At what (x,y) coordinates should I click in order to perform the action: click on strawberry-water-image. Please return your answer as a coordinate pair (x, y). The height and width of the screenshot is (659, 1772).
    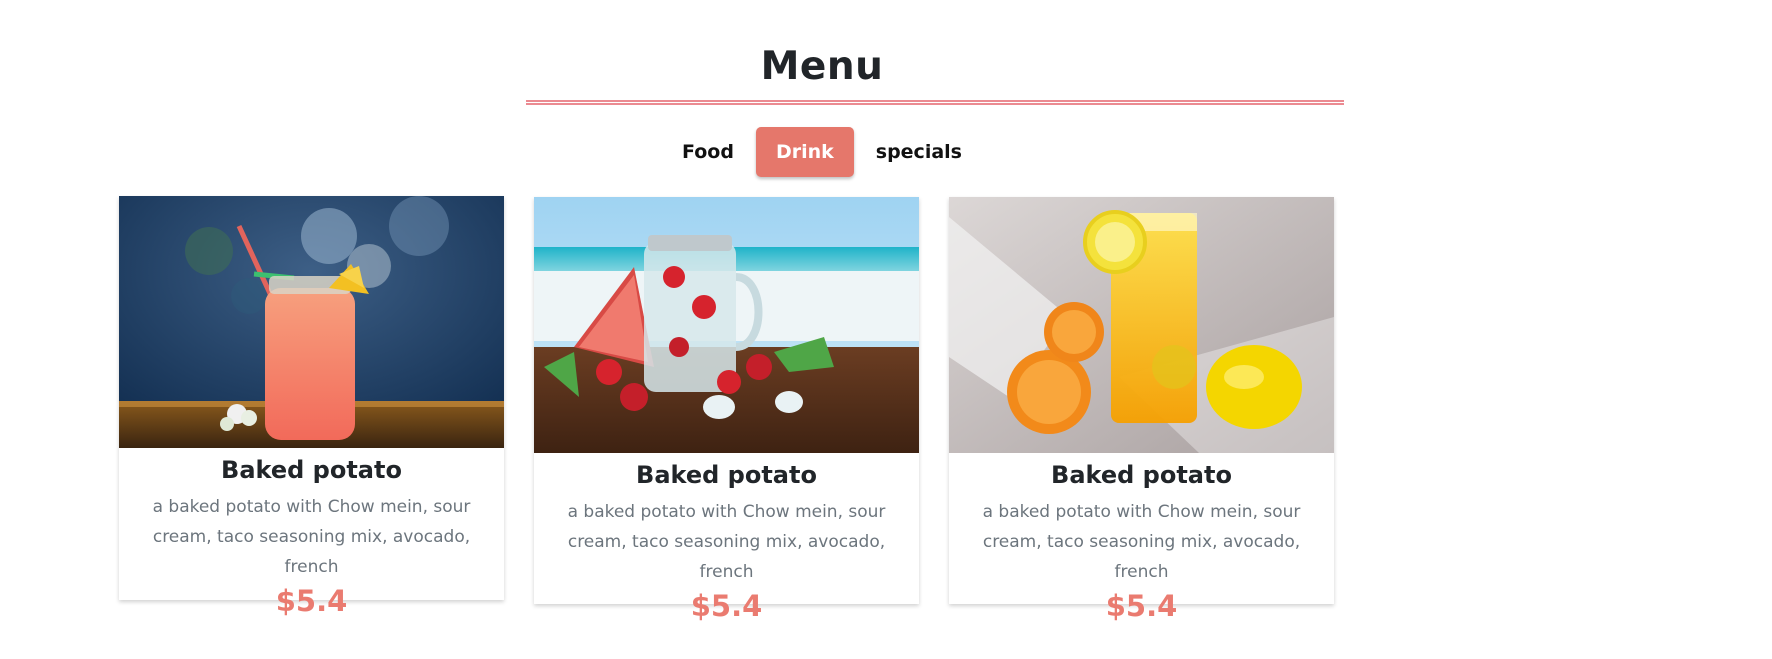
    Looking at the image, I should click on (726, 325).